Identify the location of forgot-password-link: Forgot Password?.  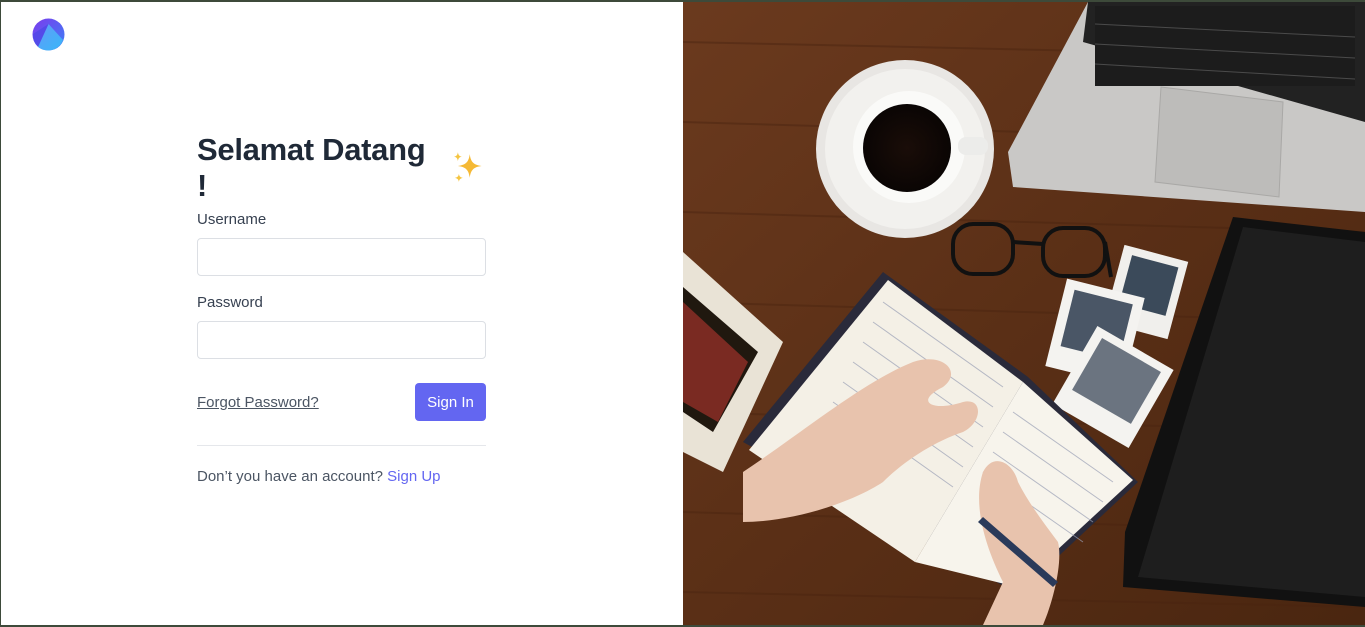
(258, 402).